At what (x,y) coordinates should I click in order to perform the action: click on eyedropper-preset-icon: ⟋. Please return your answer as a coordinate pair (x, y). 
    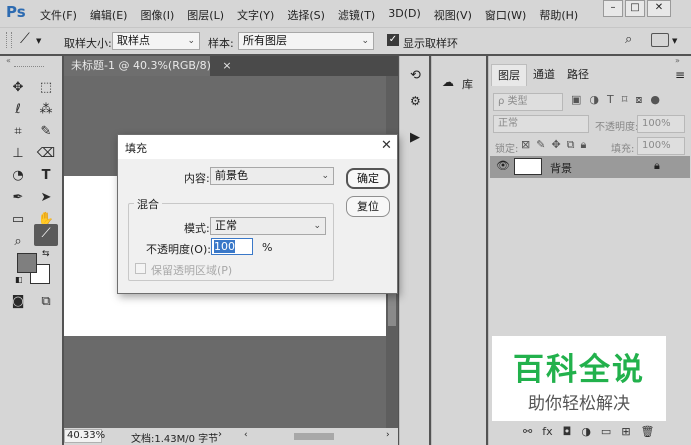
    Looking at the image, I should click on (25, 39).